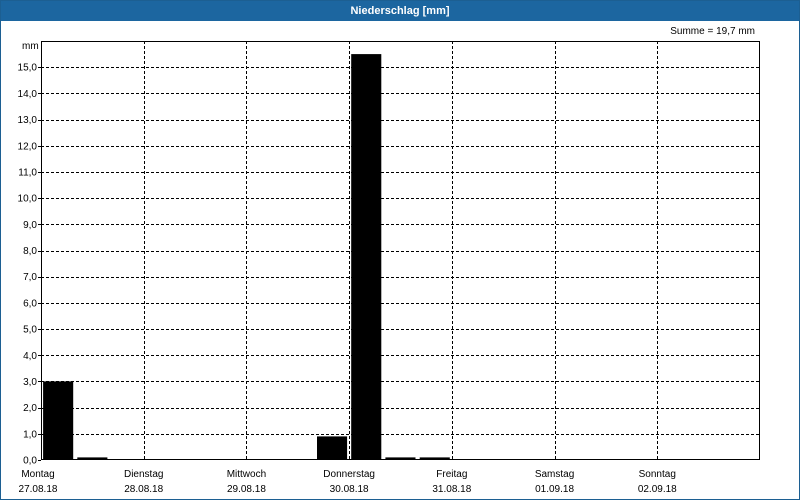  I want to click on y-tick-label: 3,0, so click(30, 382).